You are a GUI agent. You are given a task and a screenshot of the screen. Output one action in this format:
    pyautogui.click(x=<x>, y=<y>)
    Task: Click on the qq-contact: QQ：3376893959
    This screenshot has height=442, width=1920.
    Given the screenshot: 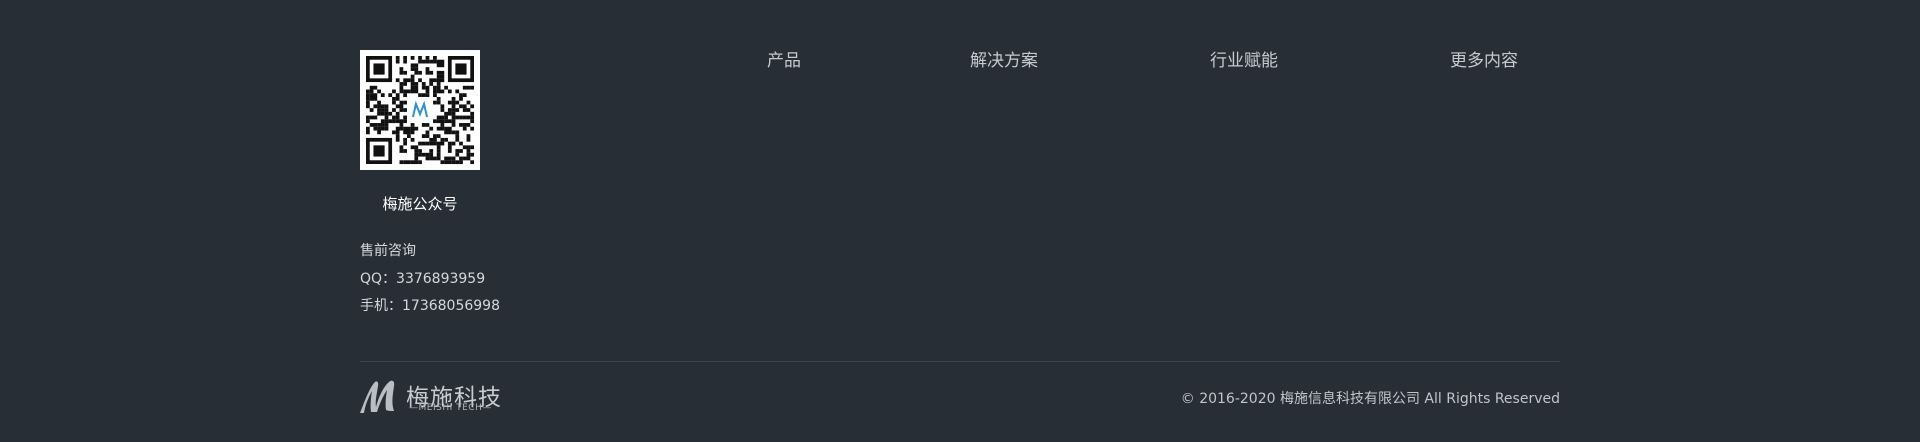 What is the action you would take?
    pyautogui.click(x=423, y=279)
    